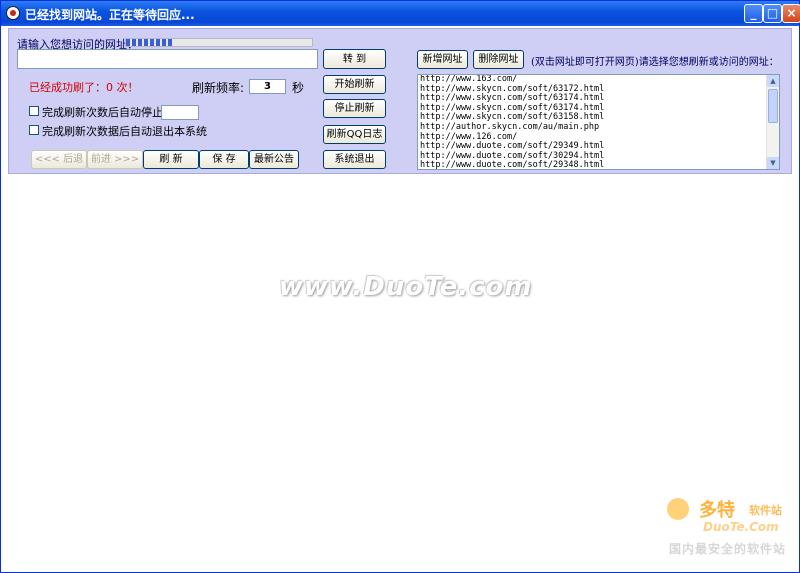 The width and height of the screenshot is (800, 573). I want to click on center-watermark: www.DuoTe.com, so click(406, 287).